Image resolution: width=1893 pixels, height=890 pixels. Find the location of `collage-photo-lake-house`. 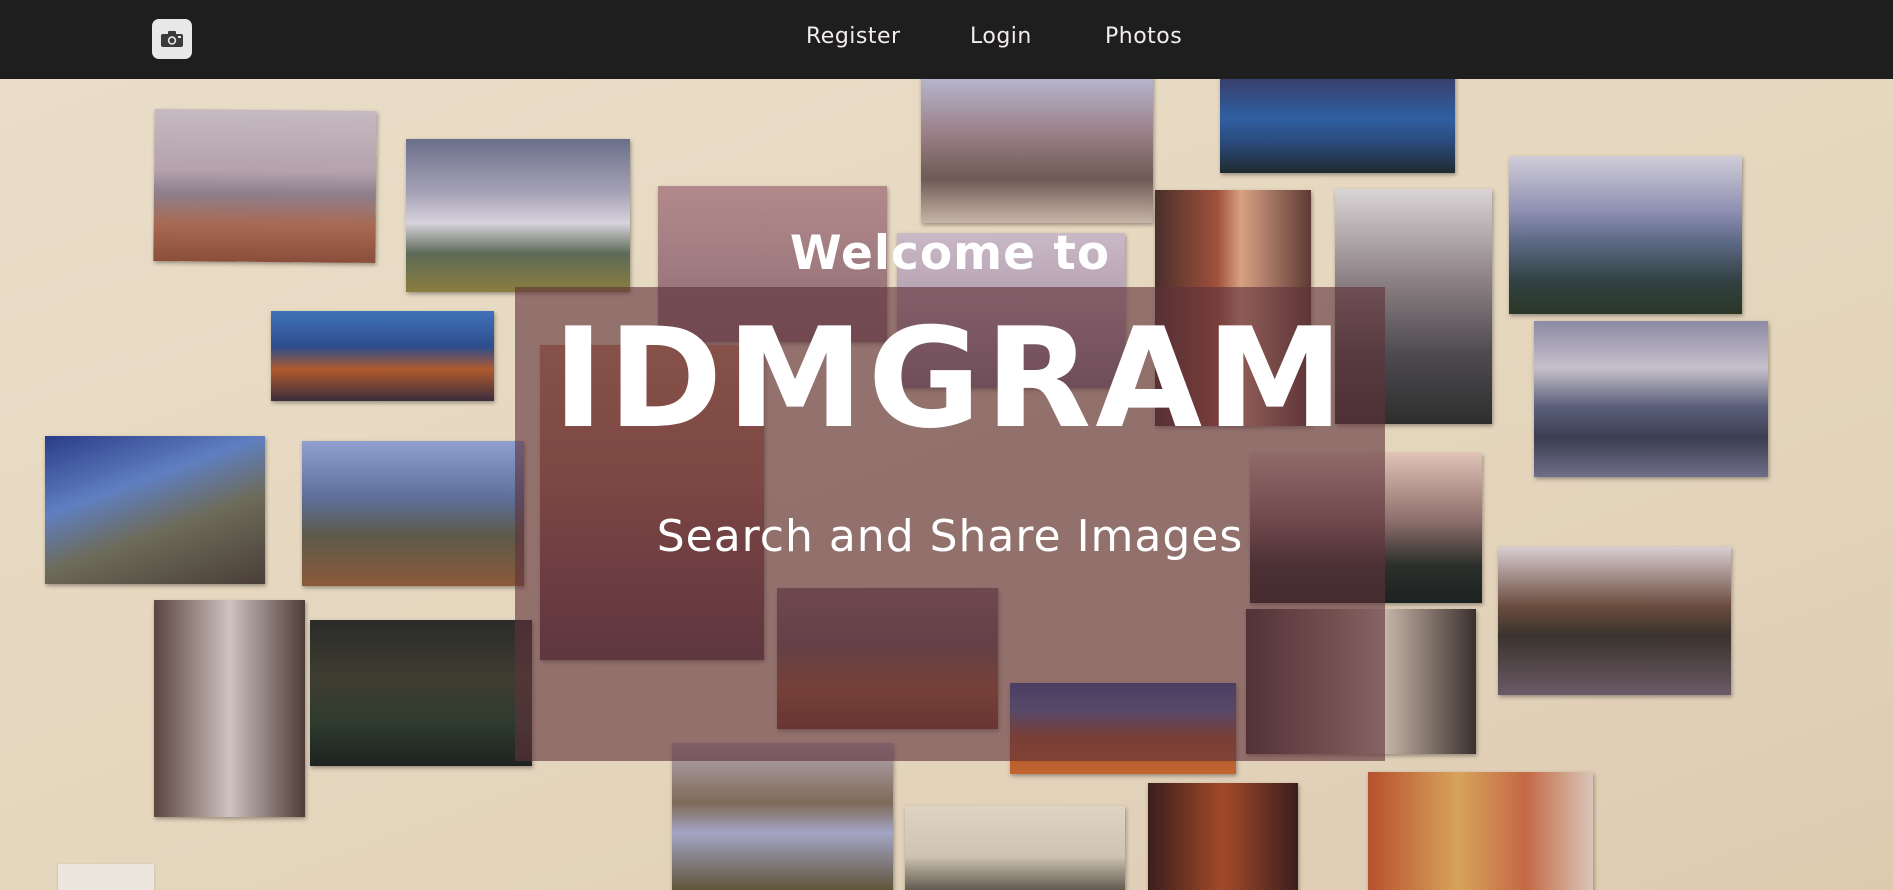

collage-photo-lake-house is located at coordinates (1625, 235).